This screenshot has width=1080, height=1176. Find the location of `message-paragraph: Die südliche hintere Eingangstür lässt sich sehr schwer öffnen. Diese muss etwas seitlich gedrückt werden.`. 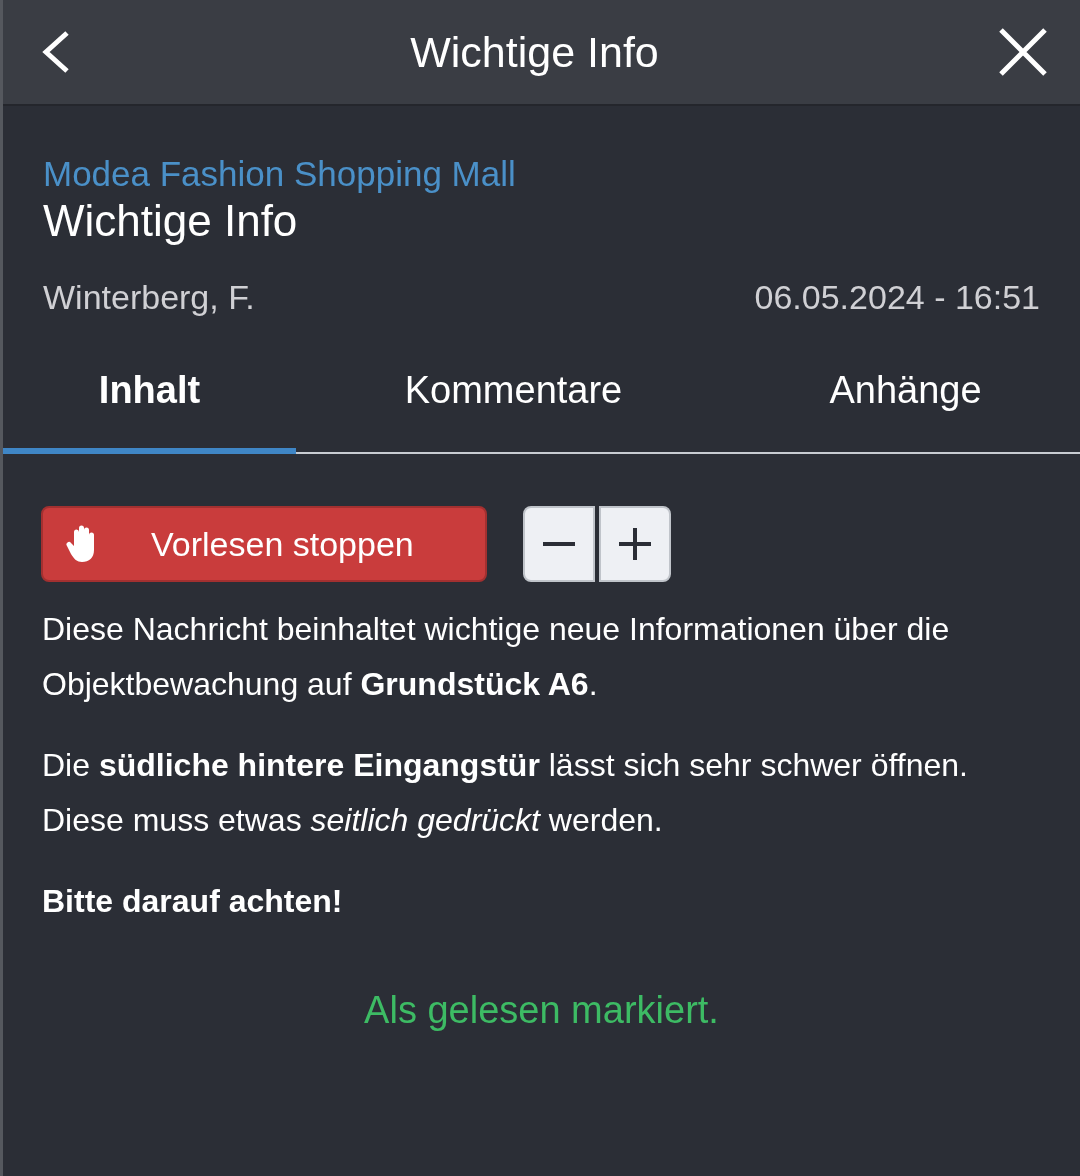

message-paragraph: Die südliche hintere Eingangstür lässt sich sehr schwer öffnen. Diese muss etwas seitlich gedrückt werden. is located at coordinates (505, 793).